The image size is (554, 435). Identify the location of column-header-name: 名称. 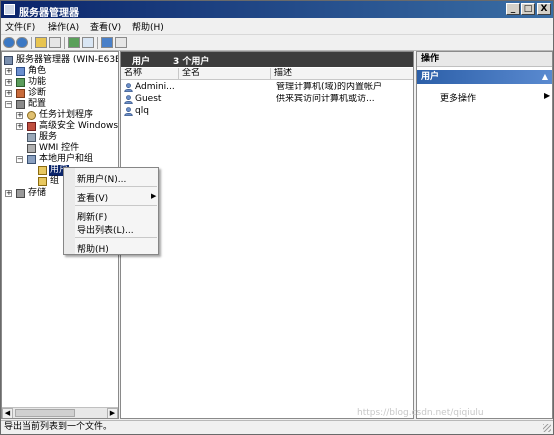
(150, 74).